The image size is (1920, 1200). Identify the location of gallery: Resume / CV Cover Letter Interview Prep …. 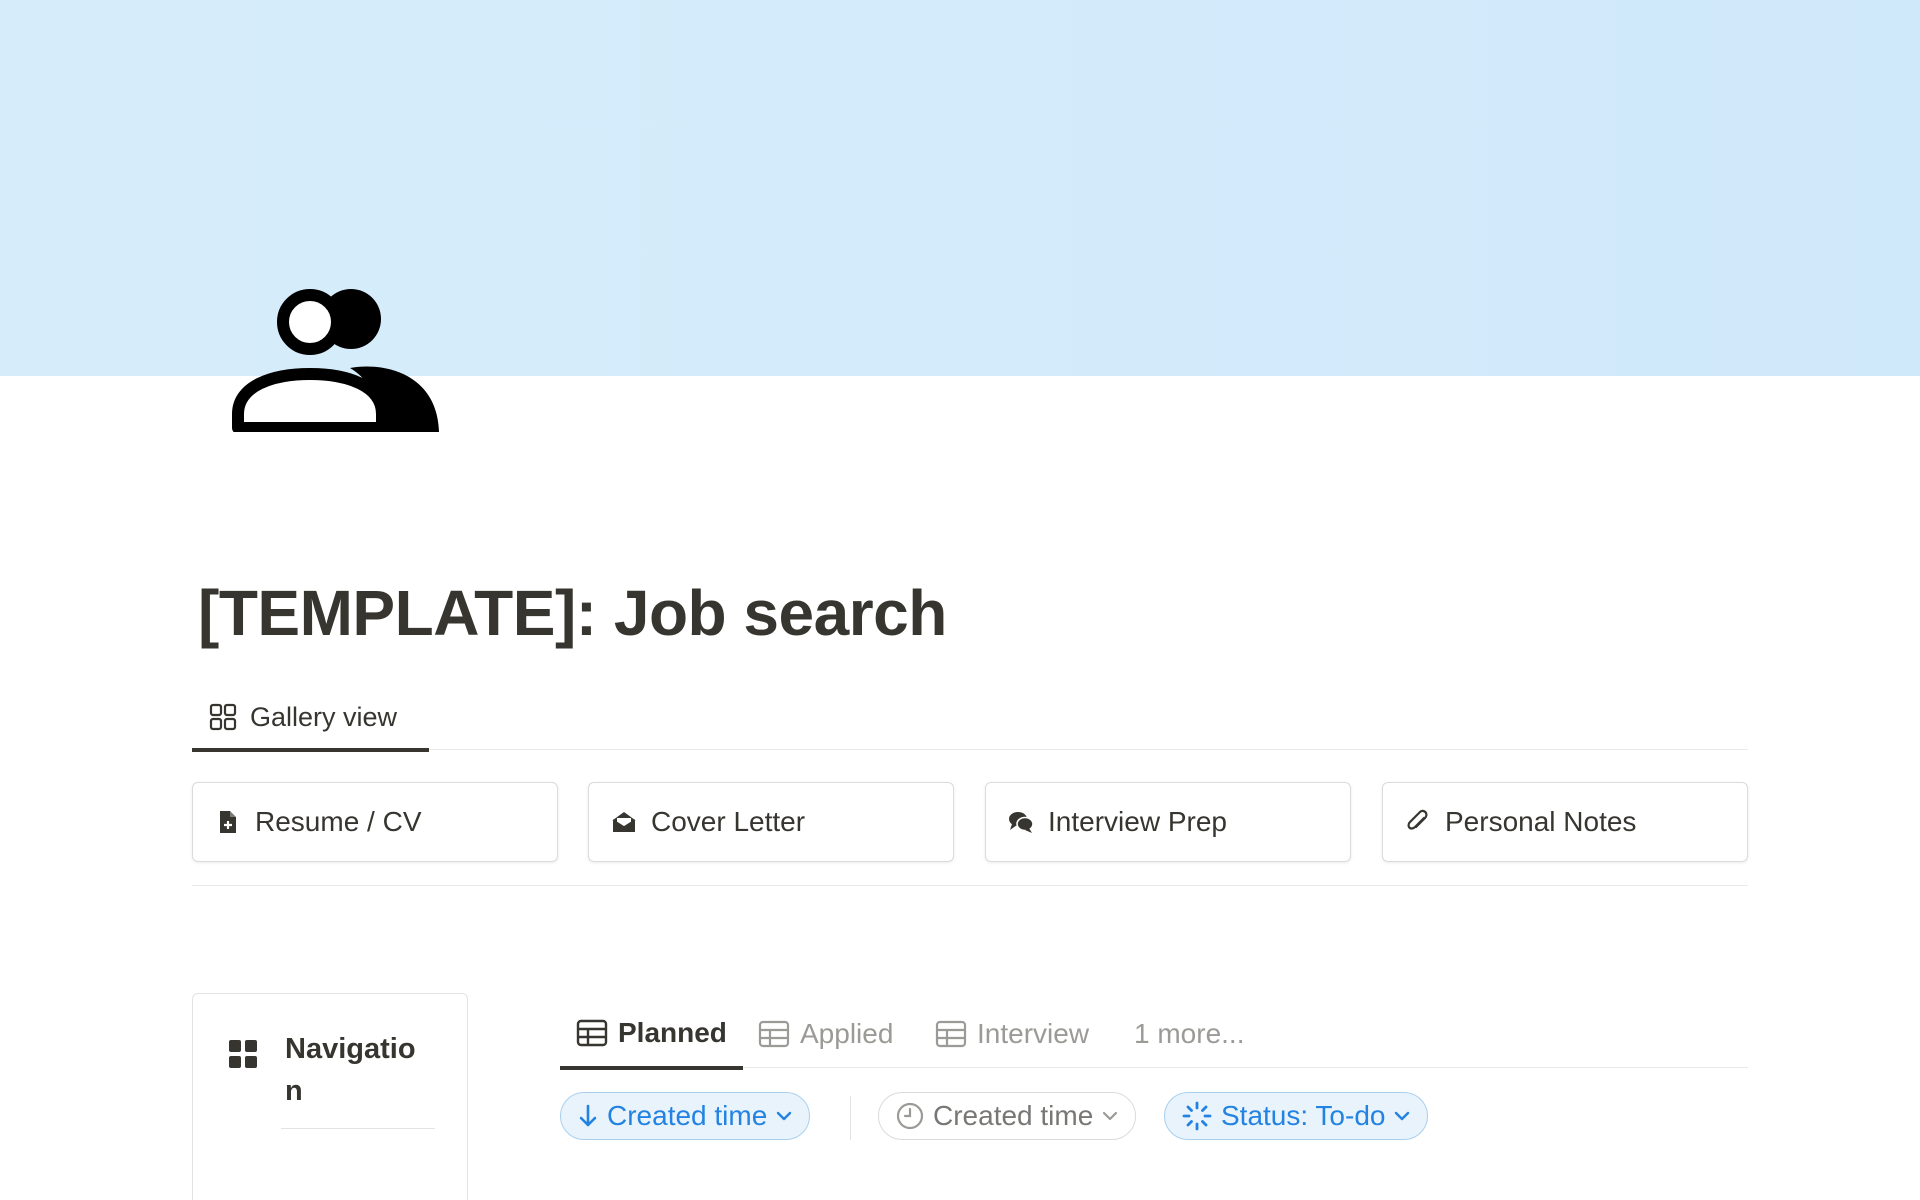
(970, 834).